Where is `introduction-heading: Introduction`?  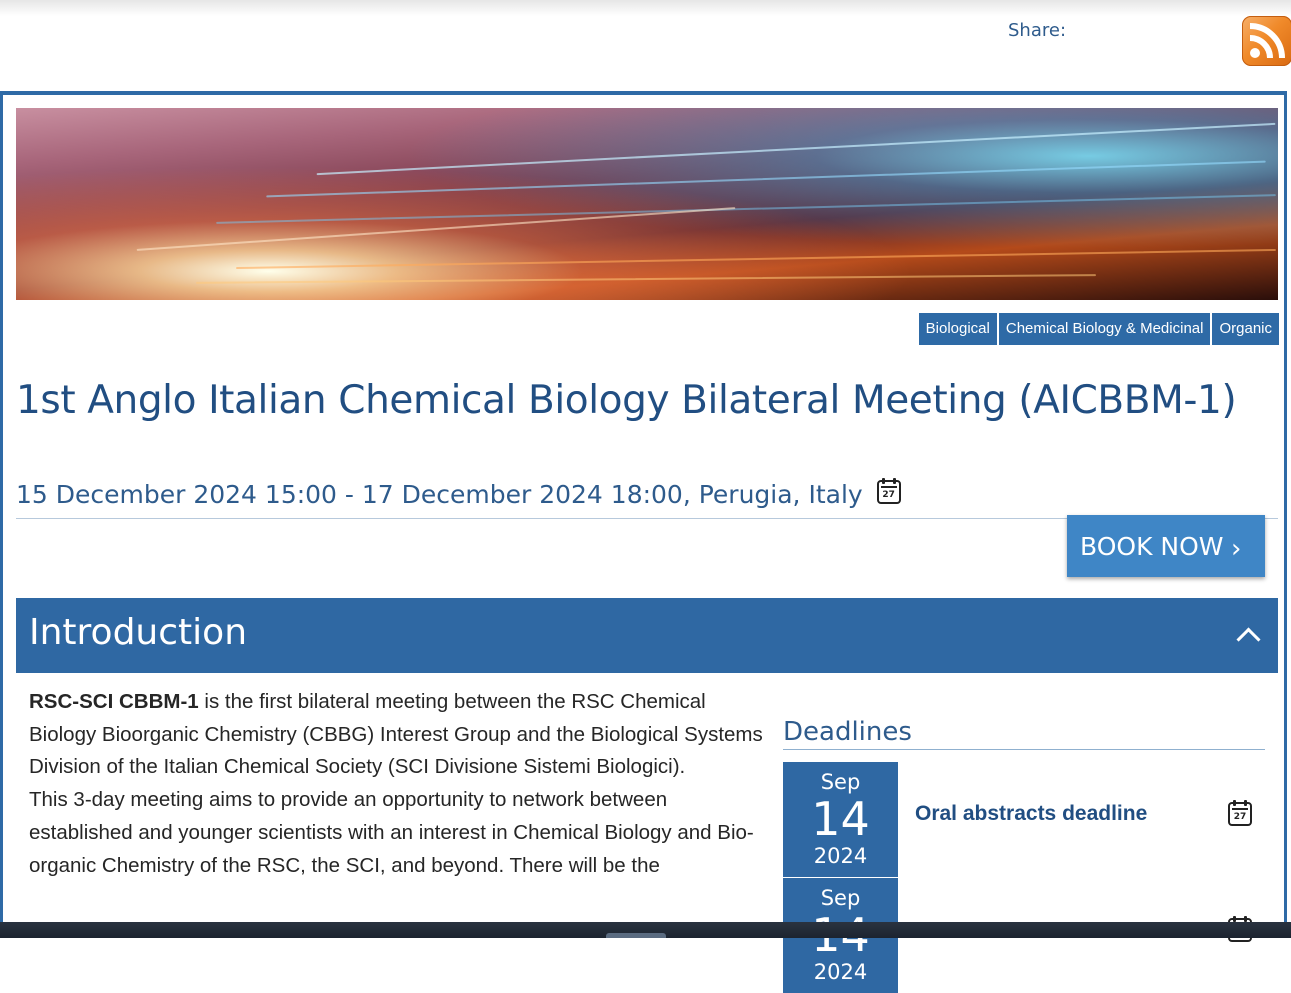
introduction-heading: Introduction is located at coordinates (138, 632).